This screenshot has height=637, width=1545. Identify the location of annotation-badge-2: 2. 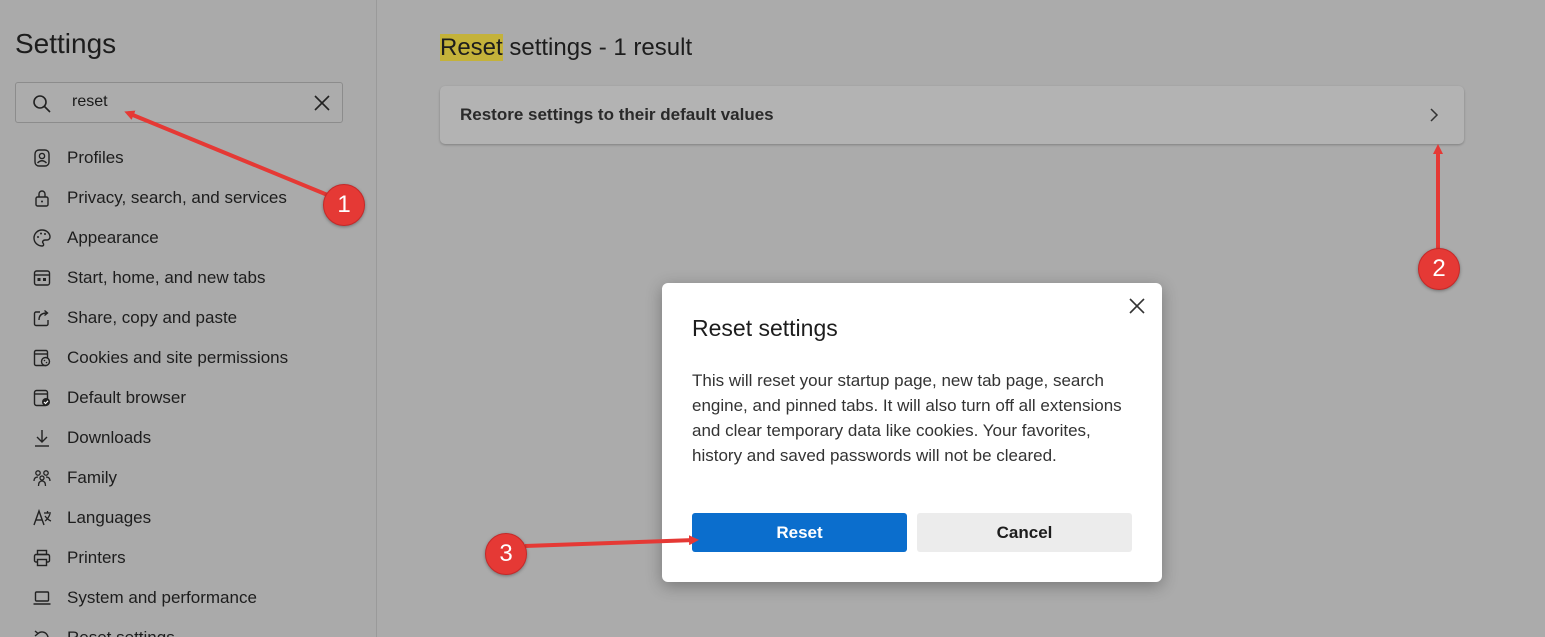
(1439, 269).